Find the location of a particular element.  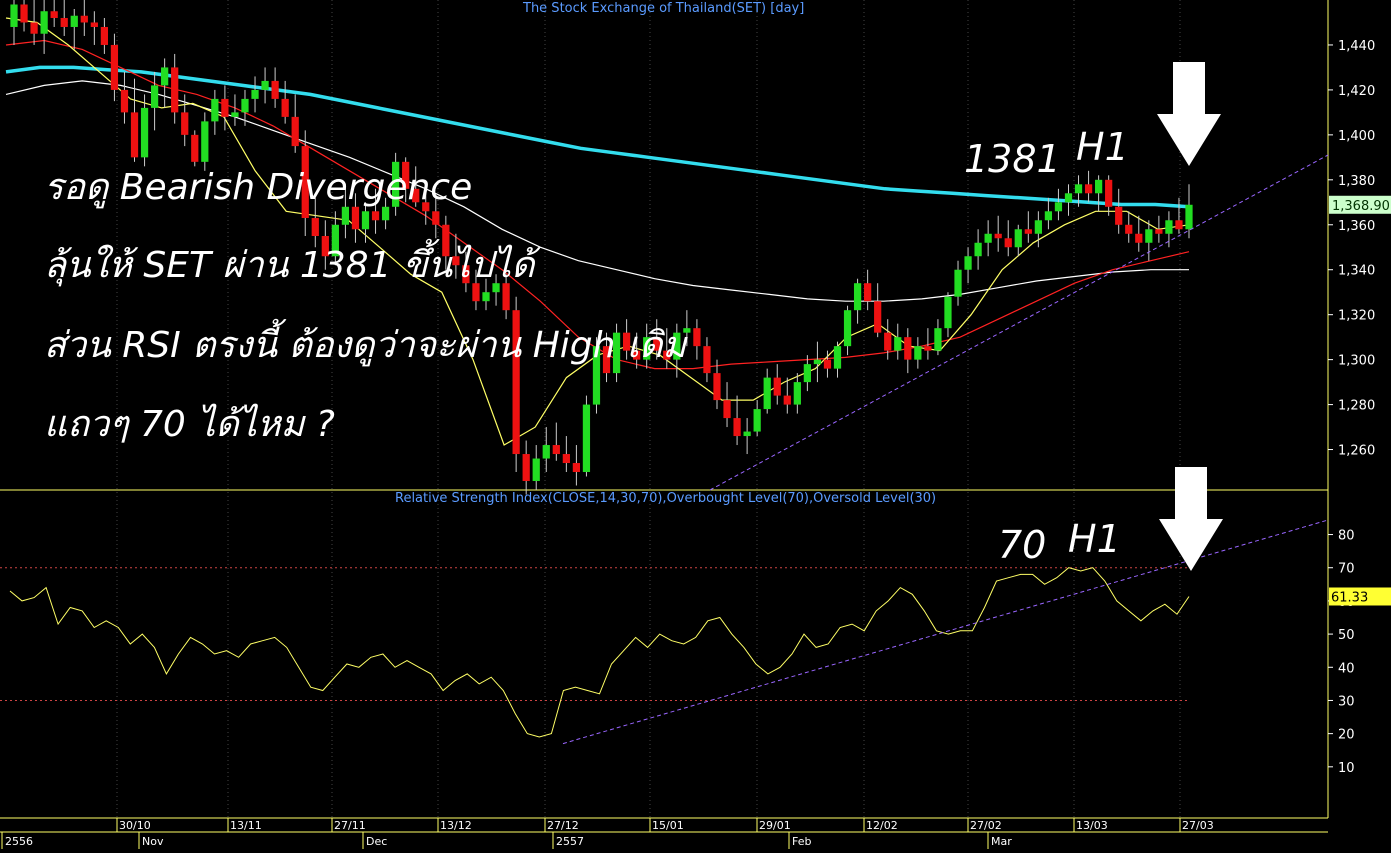

price-y-tick-label: 1,420 is located at coordinates (1356, 91).